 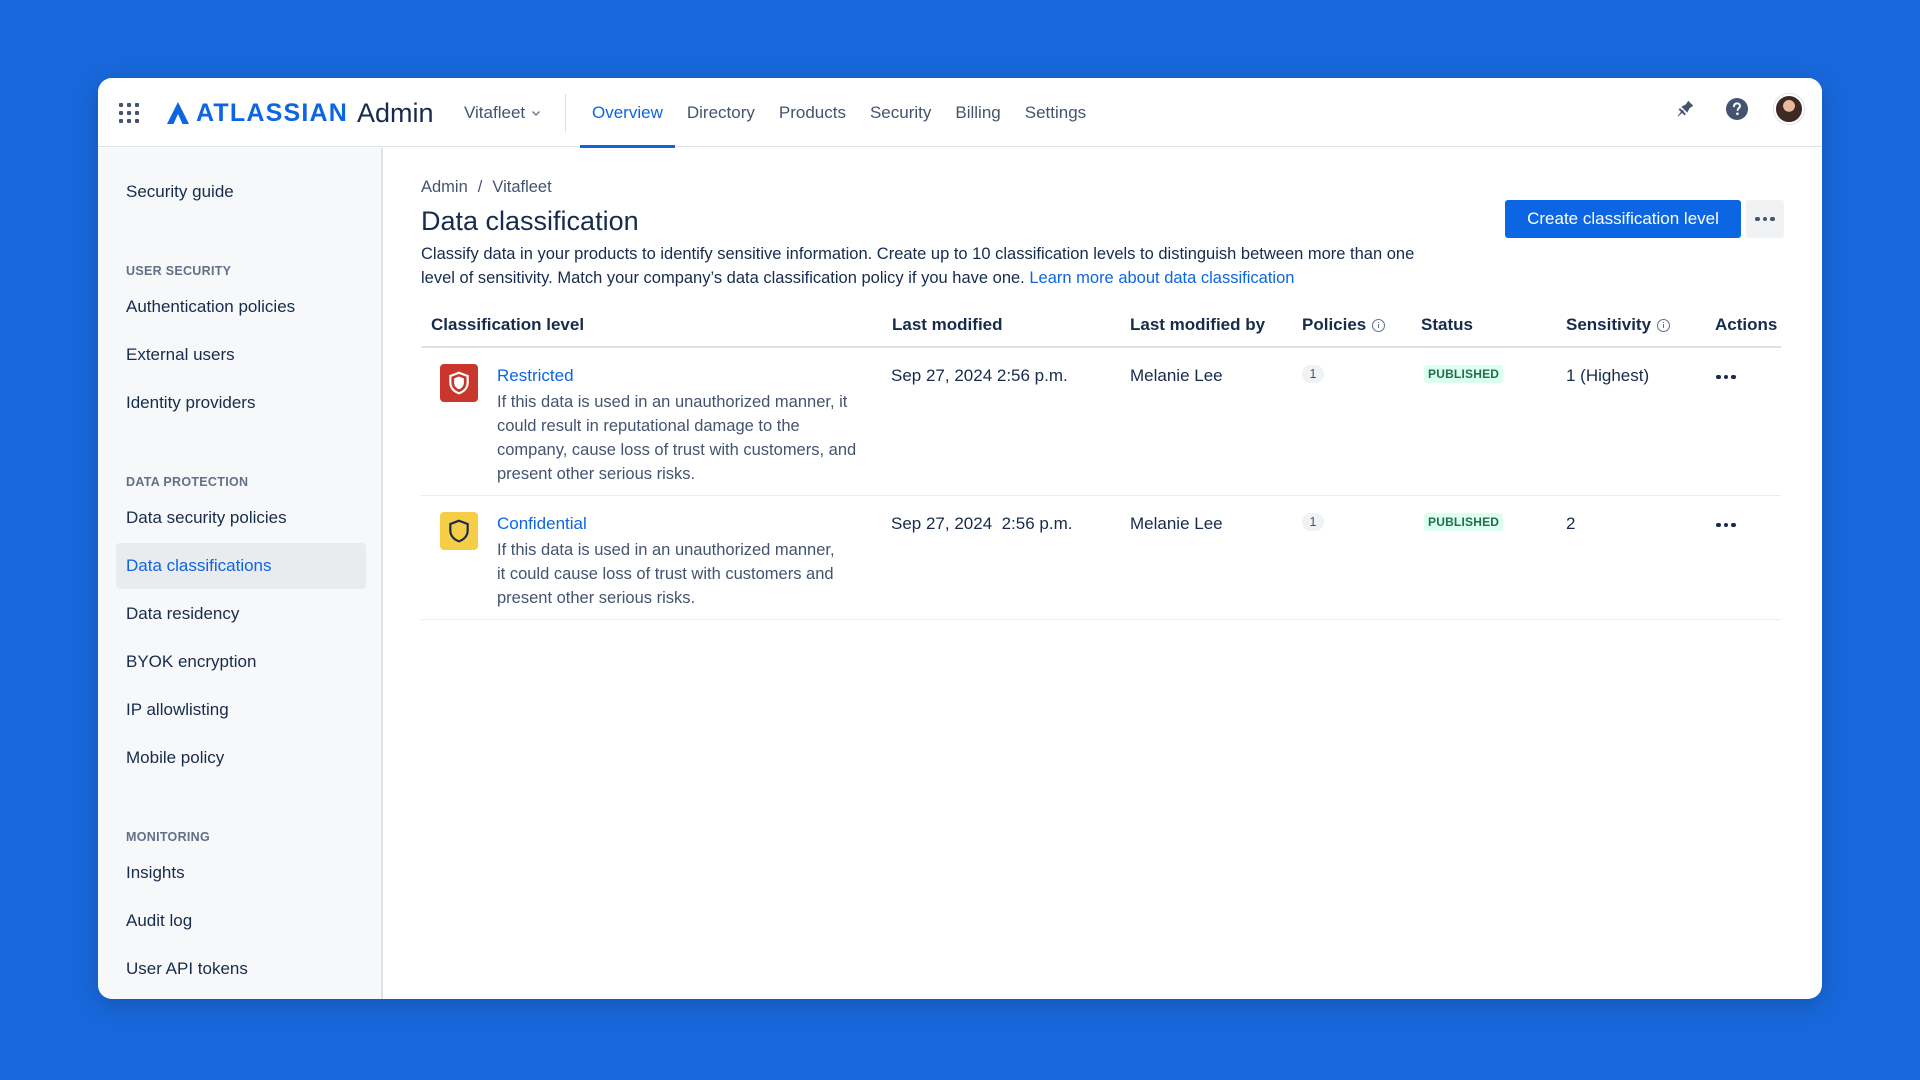 What do you see at coordinates (530, 221) in the screenshot?
I see `page-title: Data classification` at bounding box center [530, 221].